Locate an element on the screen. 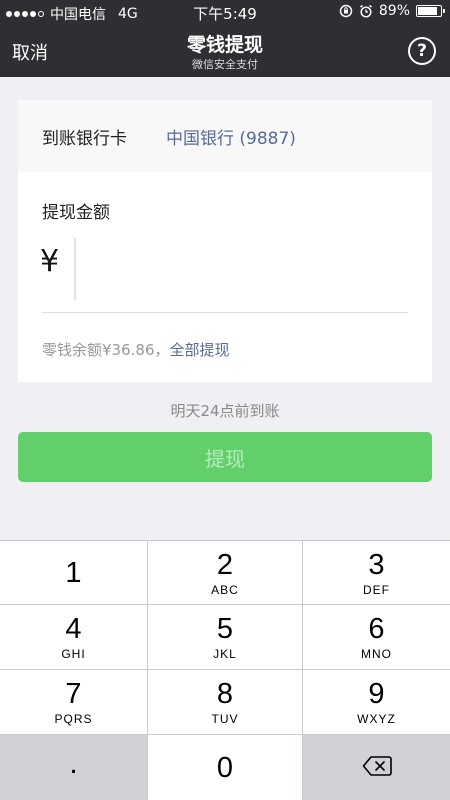 The height and width of the screenshot is (800, 450). key-9: 9 WXYZ is located at coordinates (376, 702).